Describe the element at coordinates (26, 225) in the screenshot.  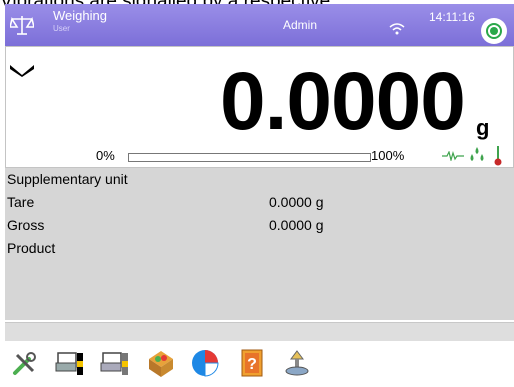
I see `info-label: Gross` at that location.